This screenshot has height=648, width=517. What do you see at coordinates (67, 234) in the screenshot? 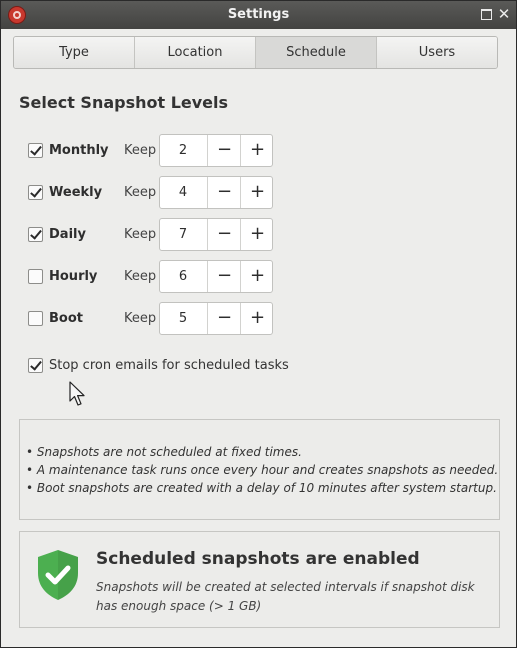
I see `level-label: Daily` at bounding box center [67, 234].